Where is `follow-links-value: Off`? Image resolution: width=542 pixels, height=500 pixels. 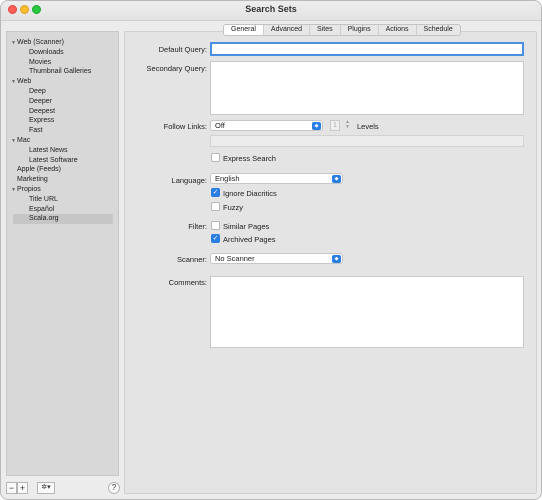 follow-links-value: Off is located at coordinates (220, 125).